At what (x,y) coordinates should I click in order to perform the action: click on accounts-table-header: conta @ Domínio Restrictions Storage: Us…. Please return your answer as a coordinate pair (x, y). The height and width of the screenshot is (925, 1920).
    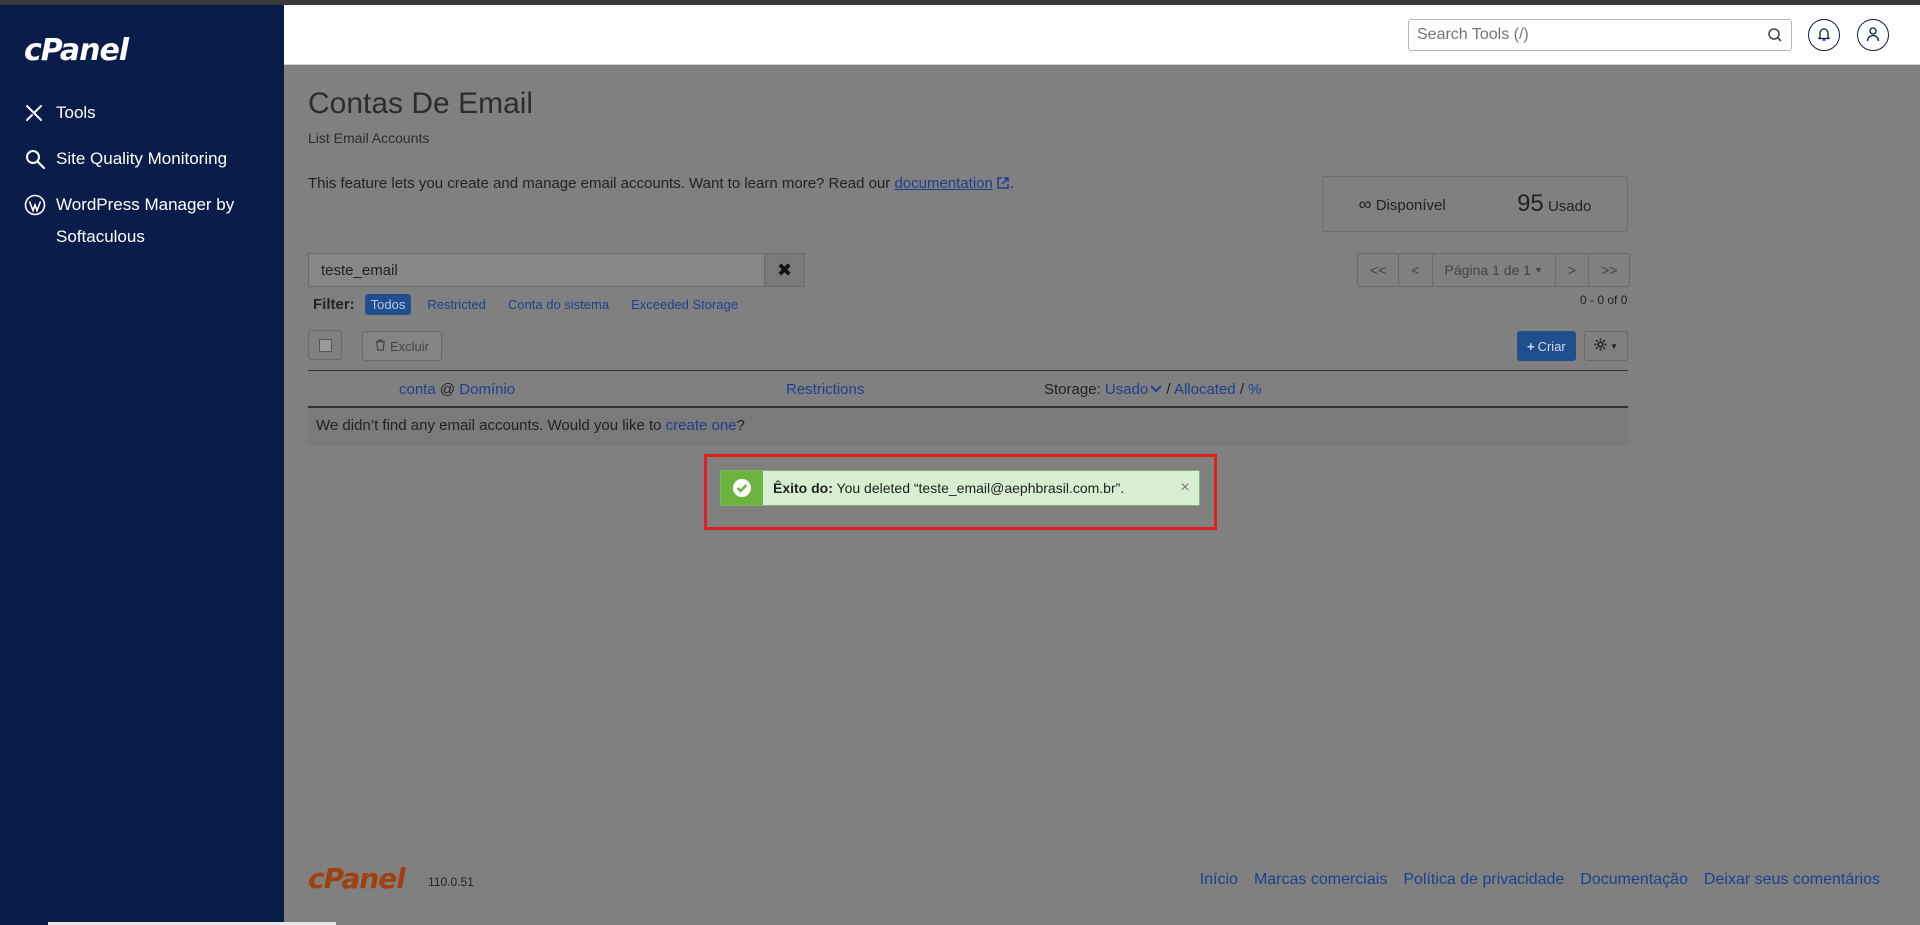
    Looking at the image, I should click on (968, 389).